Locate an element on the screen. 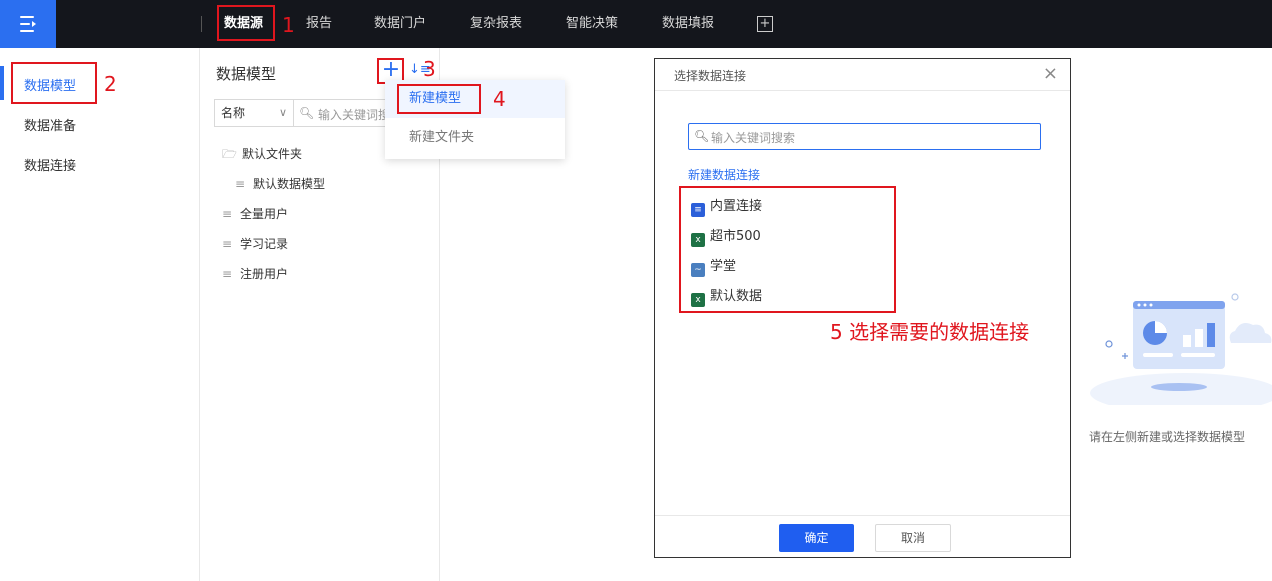 Image resolution: width=1272 pixels, height=581 pixels. confirm-button: 确定 is located at coordinates (816, 538).